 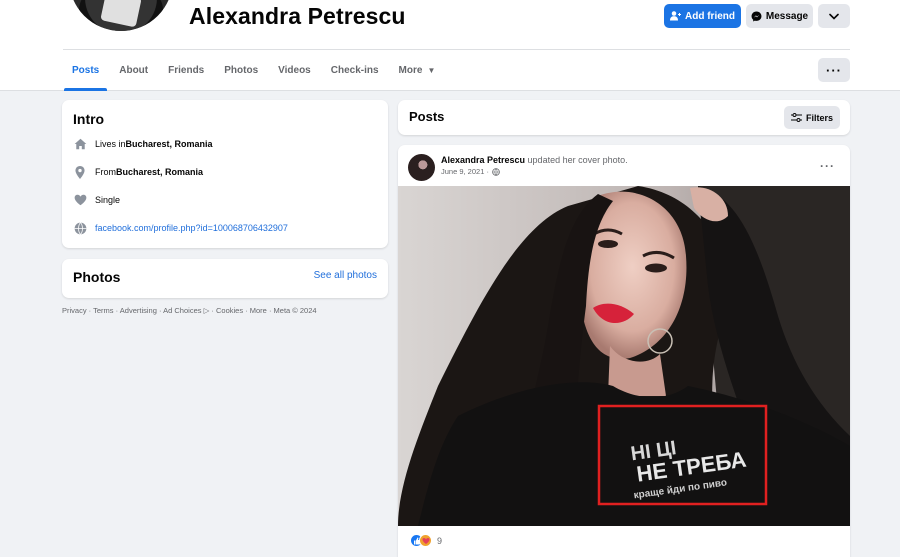 I want to click on add-friend-button: Add friend, so click(x=702, y=16).